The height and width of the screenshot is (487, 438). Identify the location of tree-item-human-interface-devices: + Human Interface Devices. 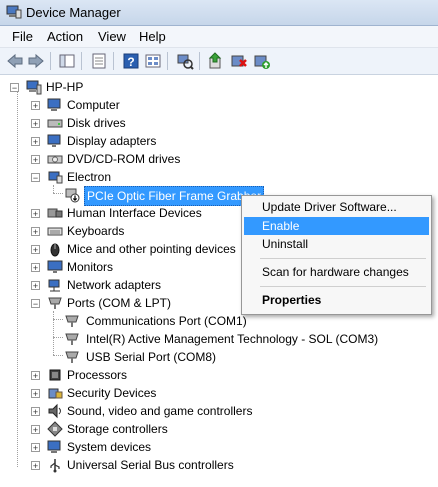
(101, 213).